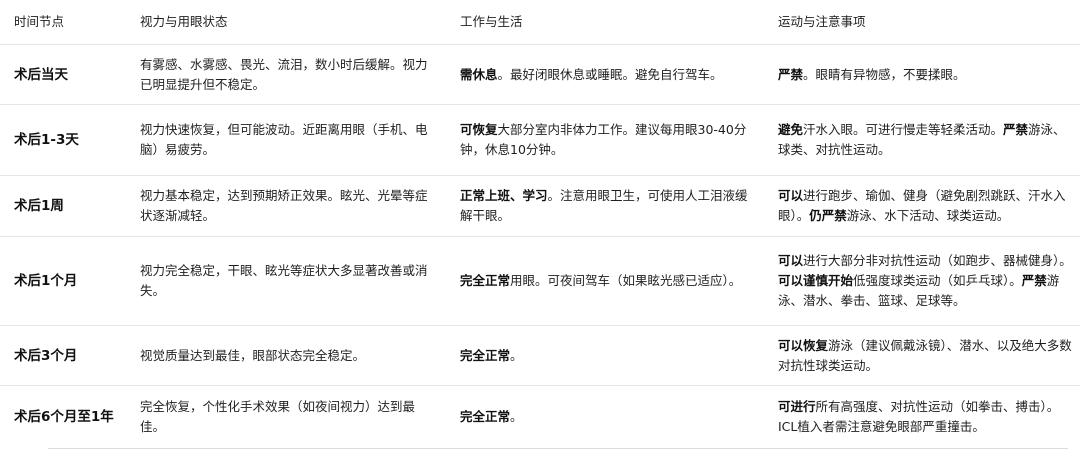 Image resolution: width=1080 pixels, height=450 pixels. Describe the element at coordinates (284, 139) in the screenshot. I see `vision-cell: 视力快速恢复，但可能波动。近距离用眼（手机、电脑）易疲劳。` at that location.